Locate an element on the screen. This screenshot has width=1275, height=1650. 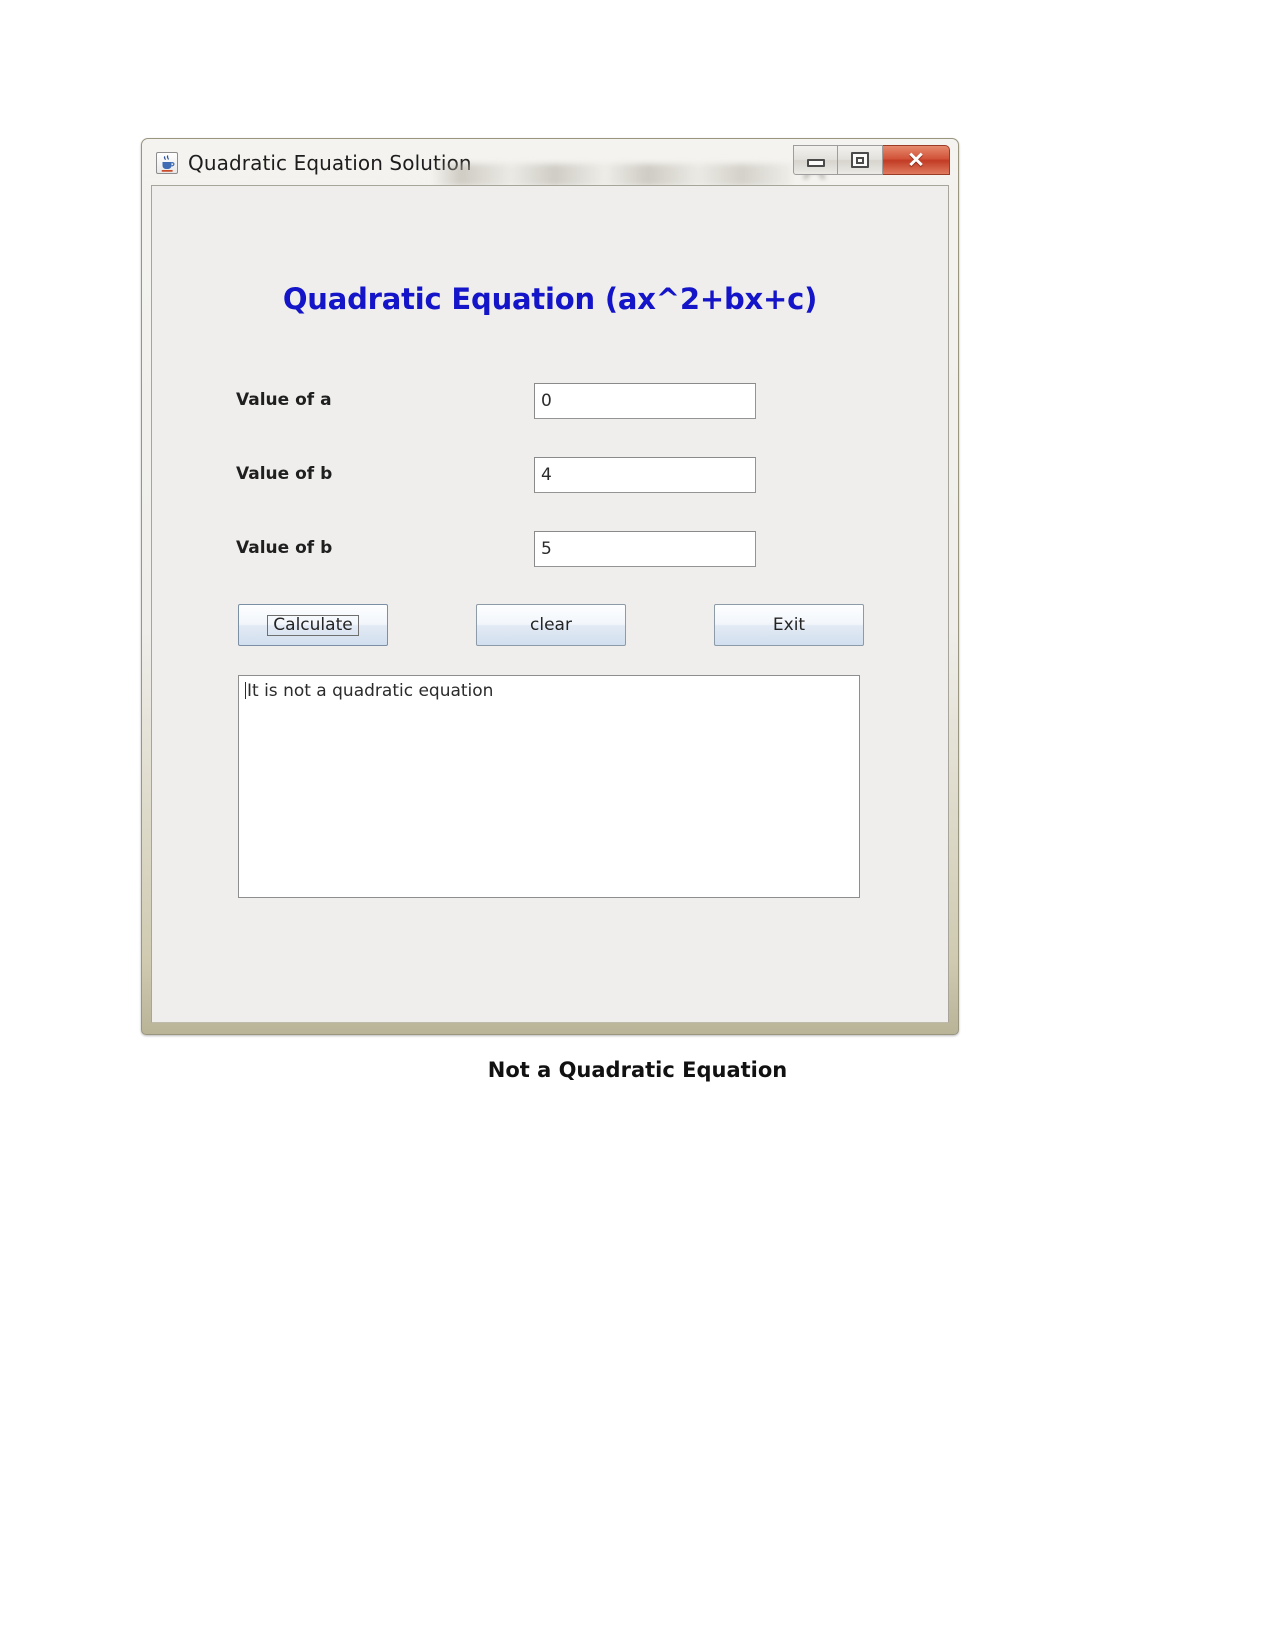
clear-button: clear is located at coordinates (551, 625).